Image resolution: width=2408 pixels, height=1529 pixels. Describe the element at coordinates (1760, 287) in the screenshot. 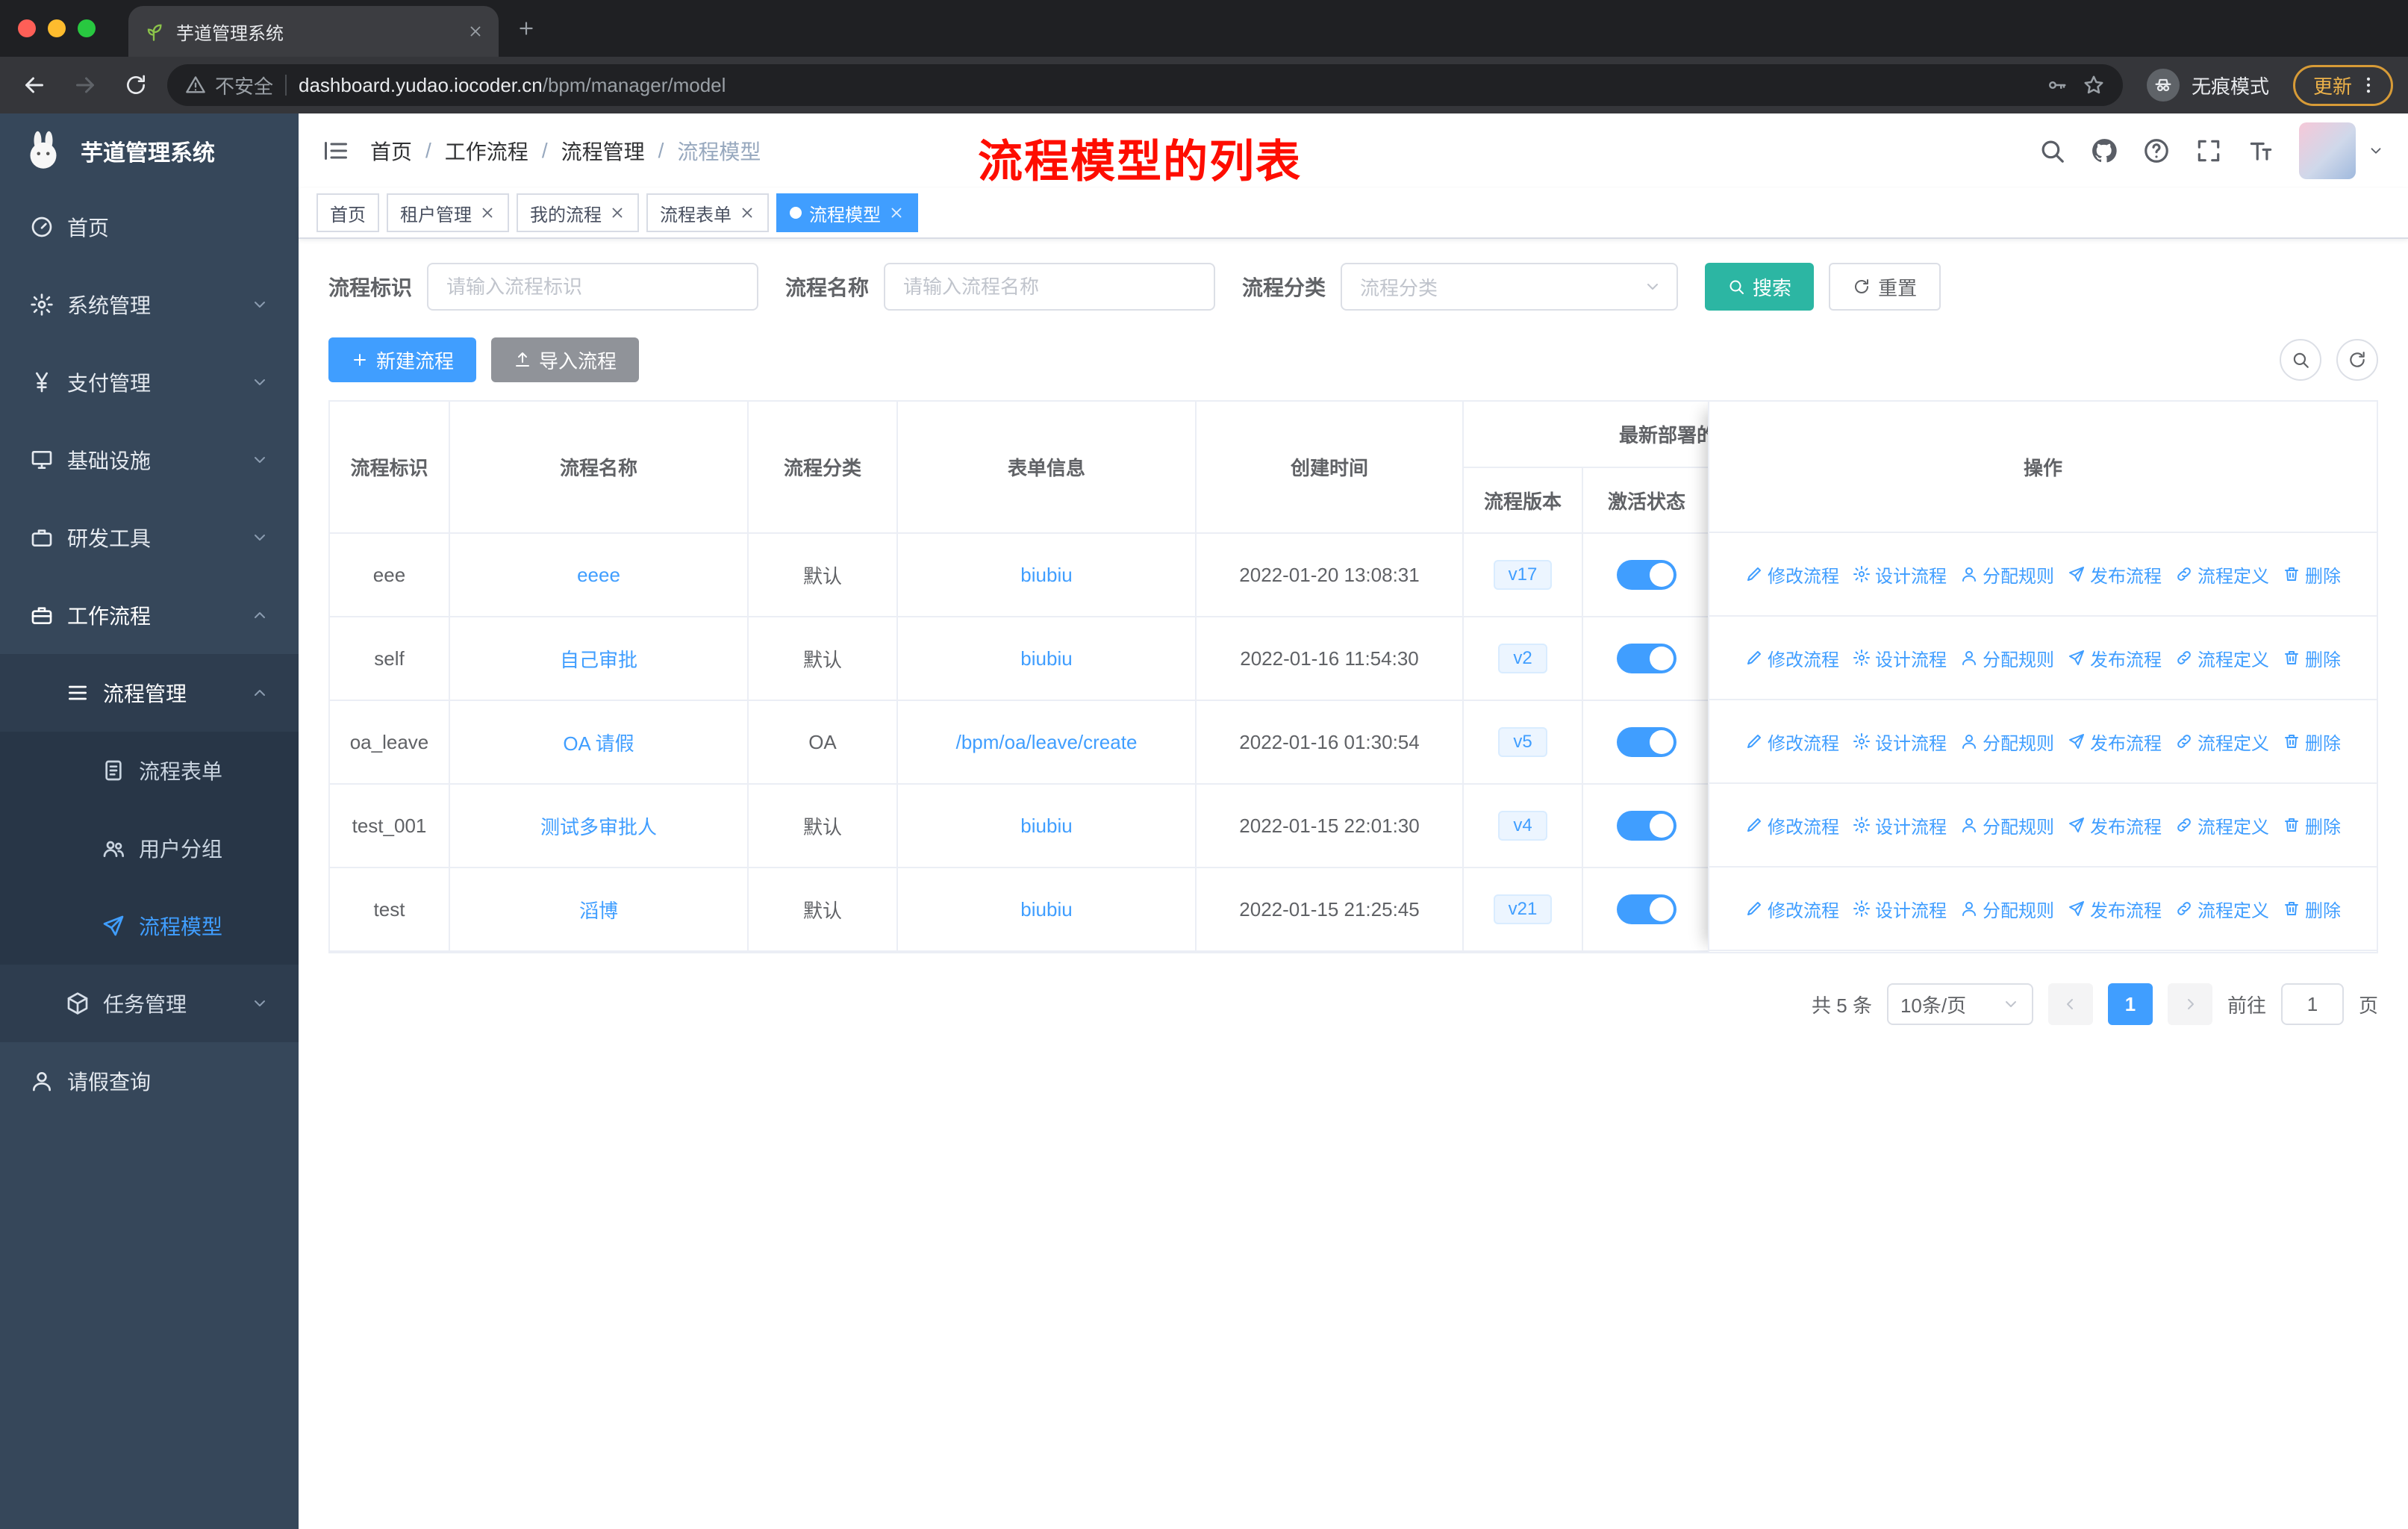

I see `search-button: 搜索` at that location.